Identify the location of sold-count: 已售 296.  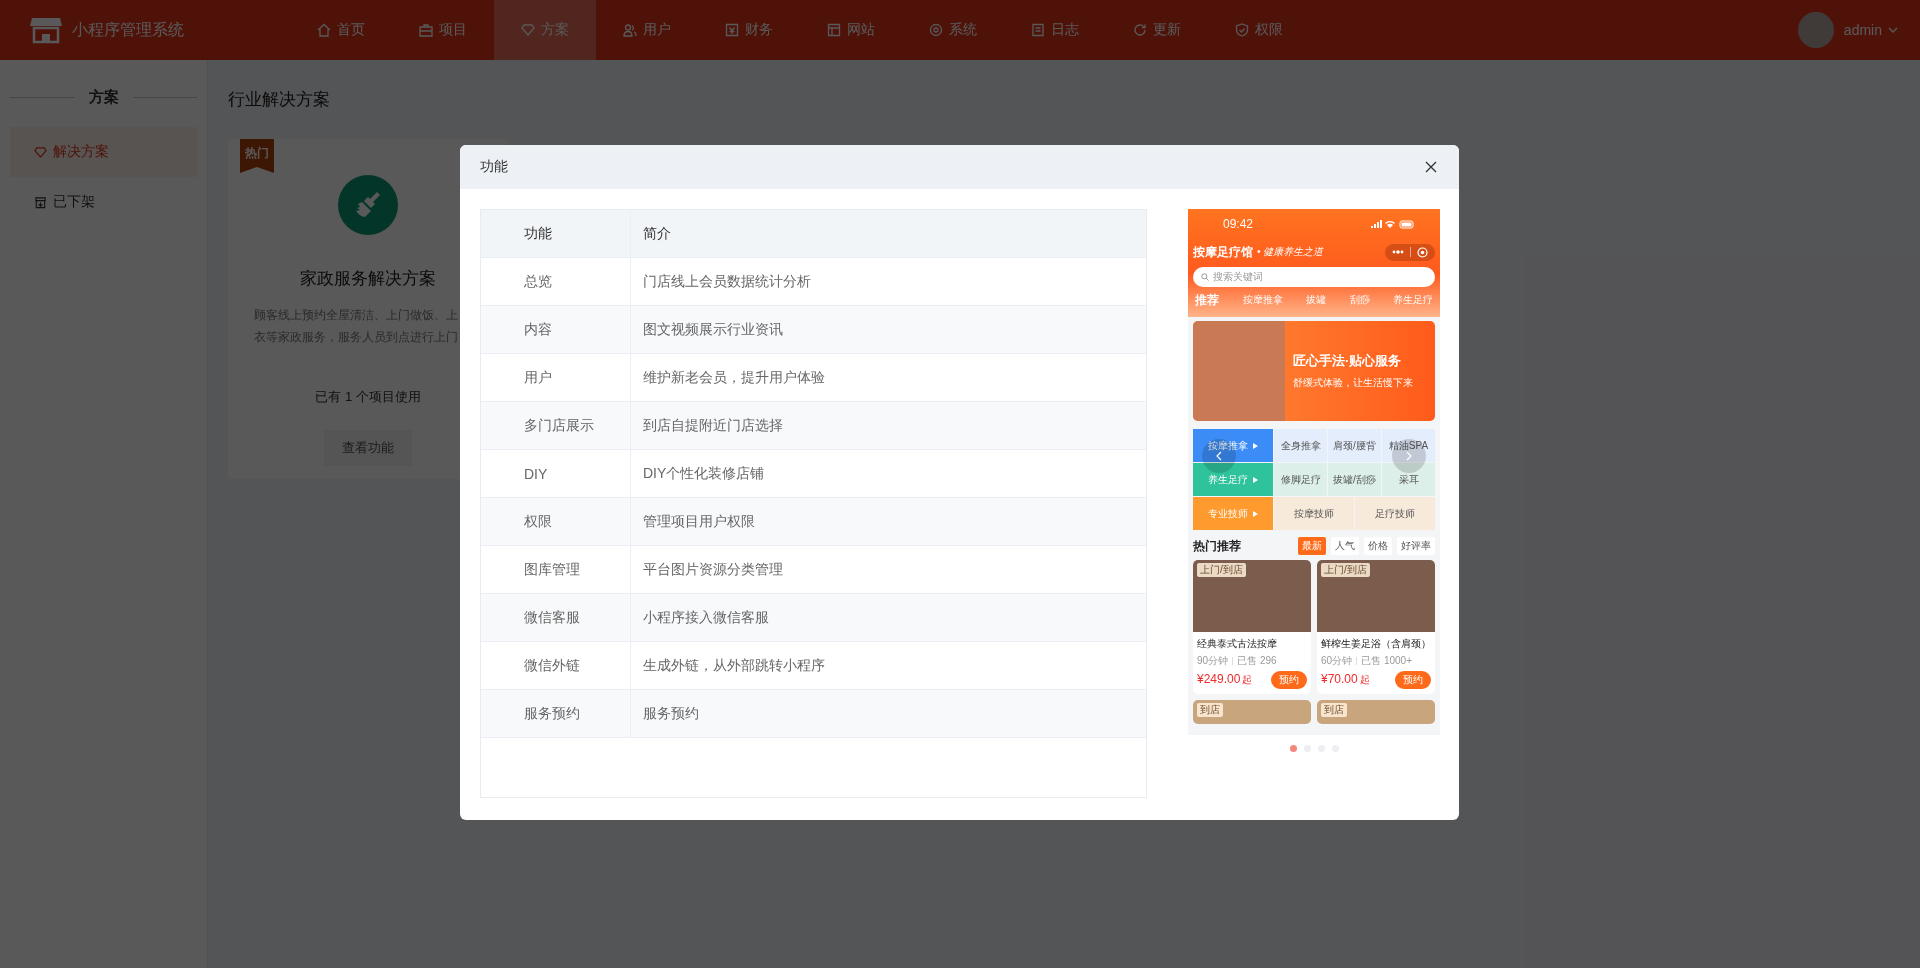
(1257, 661).